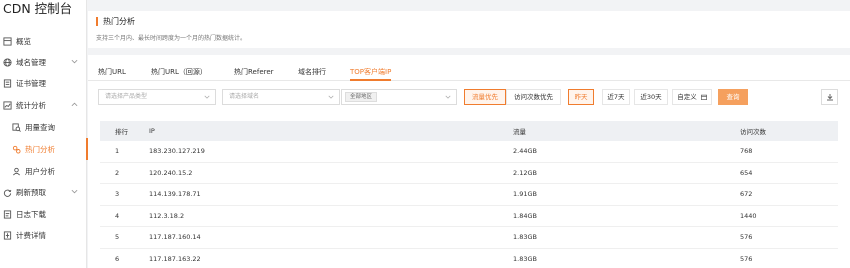  Describe the element at coordinates (74, 104) in the screenshot. I see `chevron-up-icon` at that location.